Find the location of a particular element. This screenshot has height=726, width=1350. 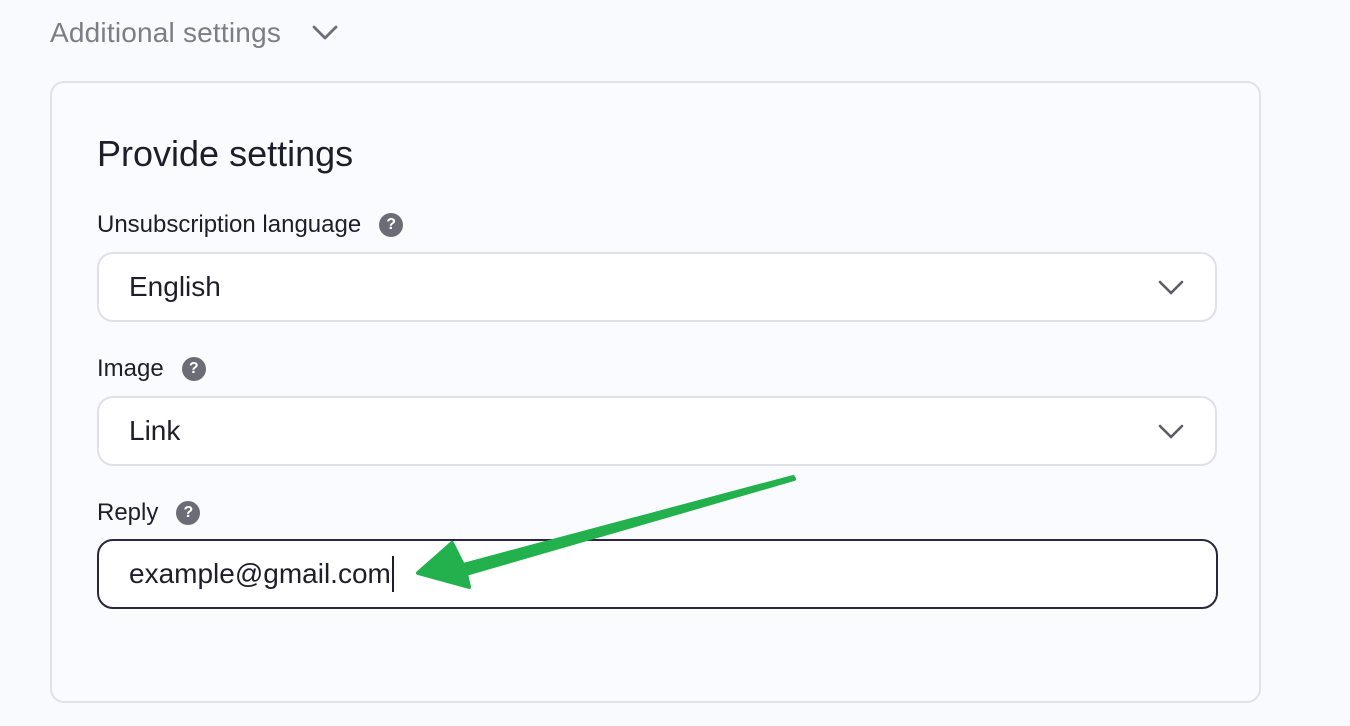

reply-email-input: example@gmail.com is located at coordinates (657, 574).